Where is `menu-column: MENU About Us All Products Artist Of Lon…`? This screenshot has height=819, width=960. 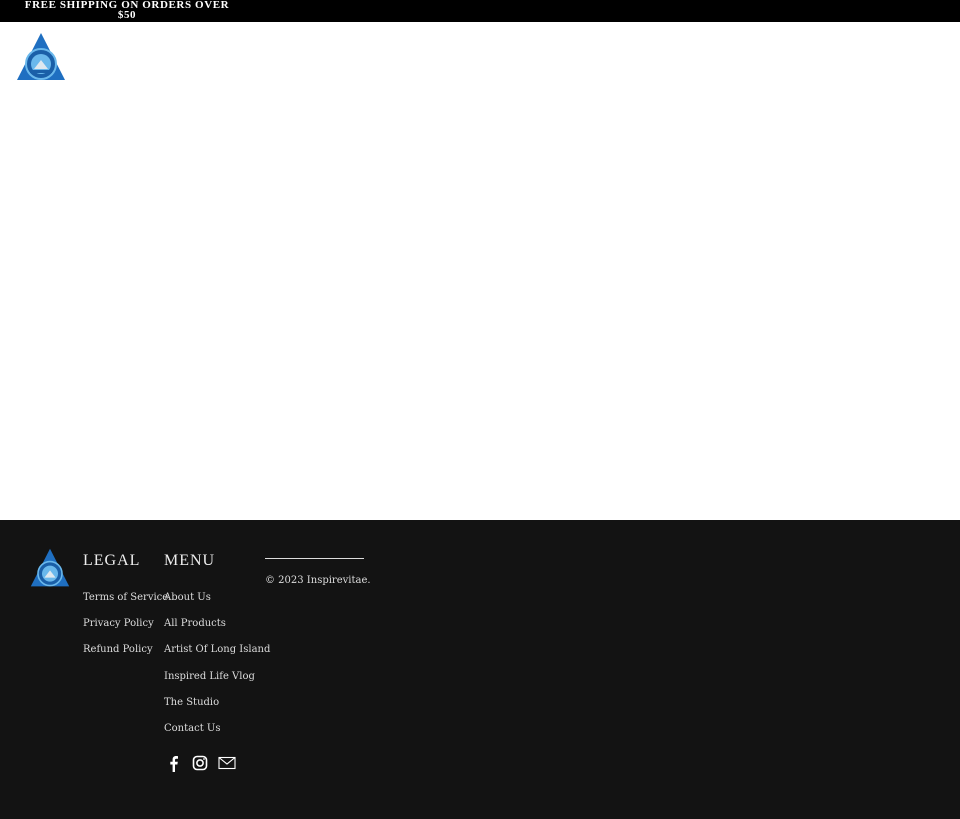
menu-column: MENU About Us All Products Artist Of Lon… is located at coordinates (217, 650).